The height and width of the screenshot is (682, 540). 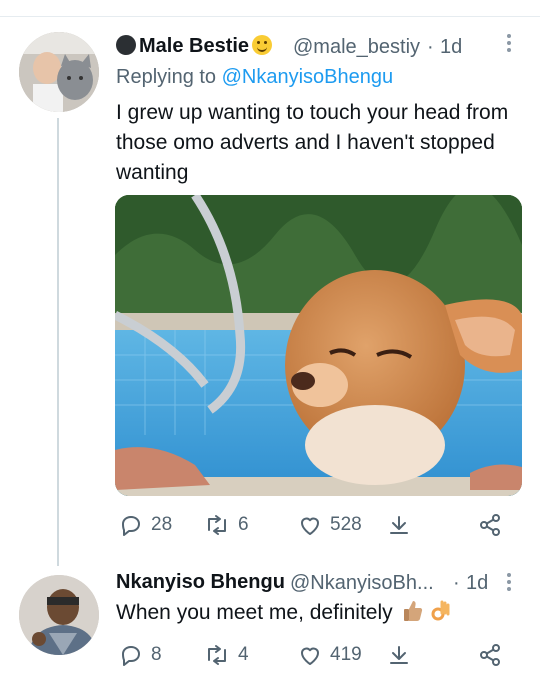 What do you see at coordinates (441, 615) in the screenshot?
I see `ok-hand-emoji-icon` at bounding box center [441, 615].